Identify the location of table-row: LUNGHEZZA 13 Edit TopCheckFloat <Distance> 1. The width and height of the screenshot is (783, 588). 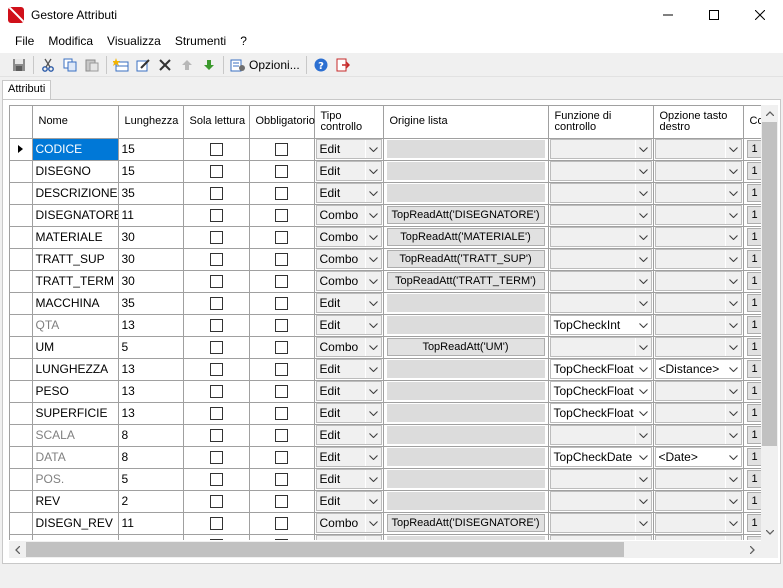
(385, 369).